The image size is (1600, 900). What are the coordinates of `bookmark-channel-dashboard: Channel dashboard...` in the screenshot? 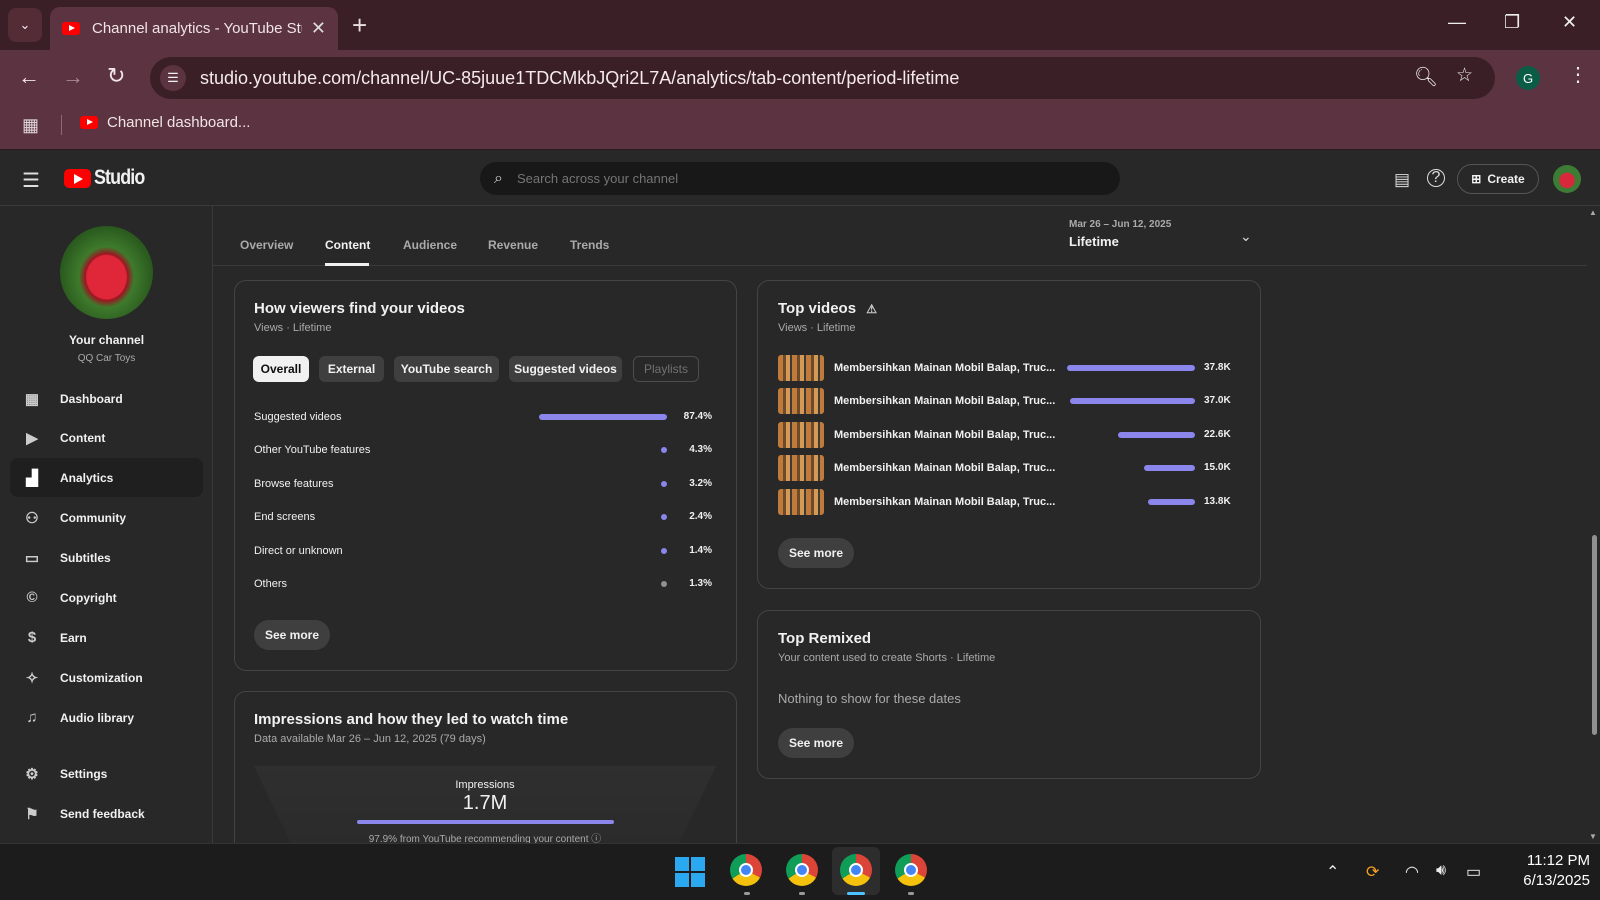 It's located at (165, 122).